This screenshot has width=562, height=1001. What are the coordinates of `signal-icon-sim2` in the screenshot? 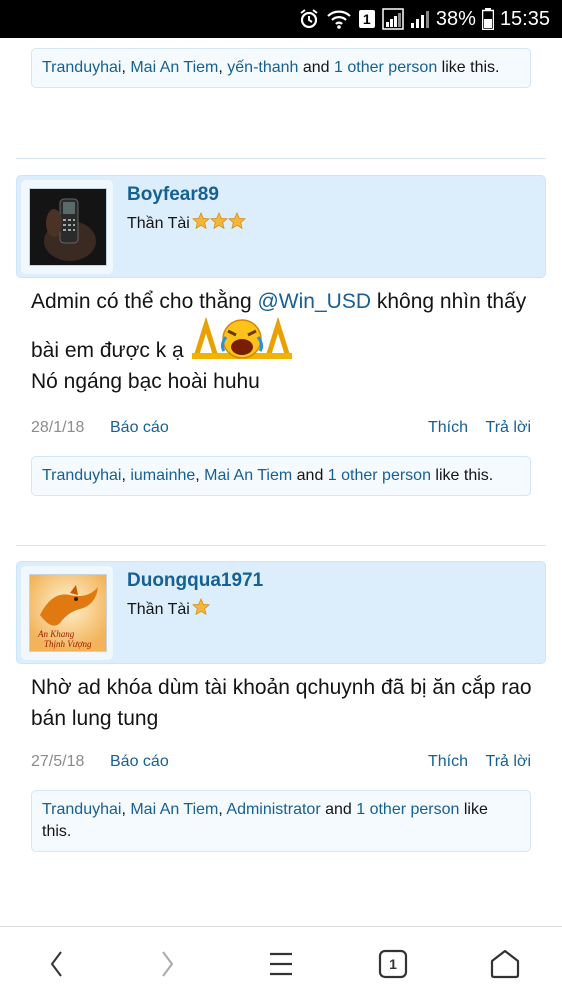 It's located at (420, 19).